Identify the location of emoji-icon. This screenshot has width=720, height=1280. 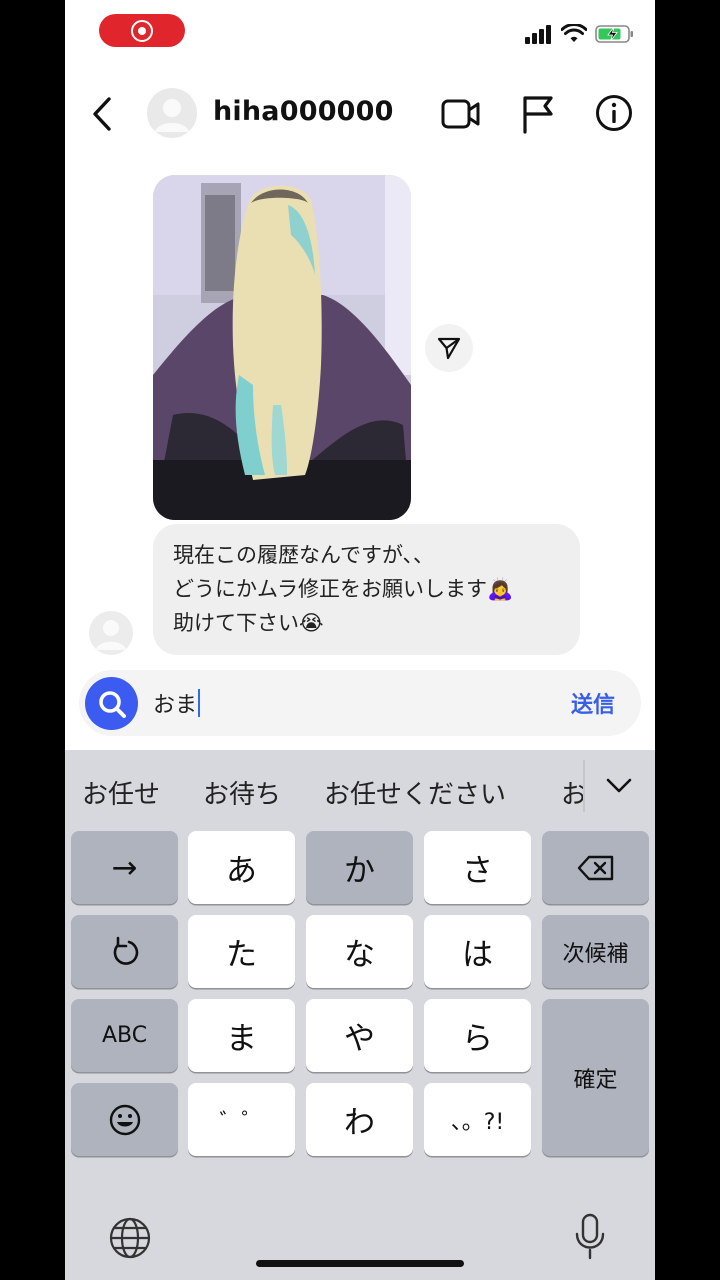
(124, 1119).